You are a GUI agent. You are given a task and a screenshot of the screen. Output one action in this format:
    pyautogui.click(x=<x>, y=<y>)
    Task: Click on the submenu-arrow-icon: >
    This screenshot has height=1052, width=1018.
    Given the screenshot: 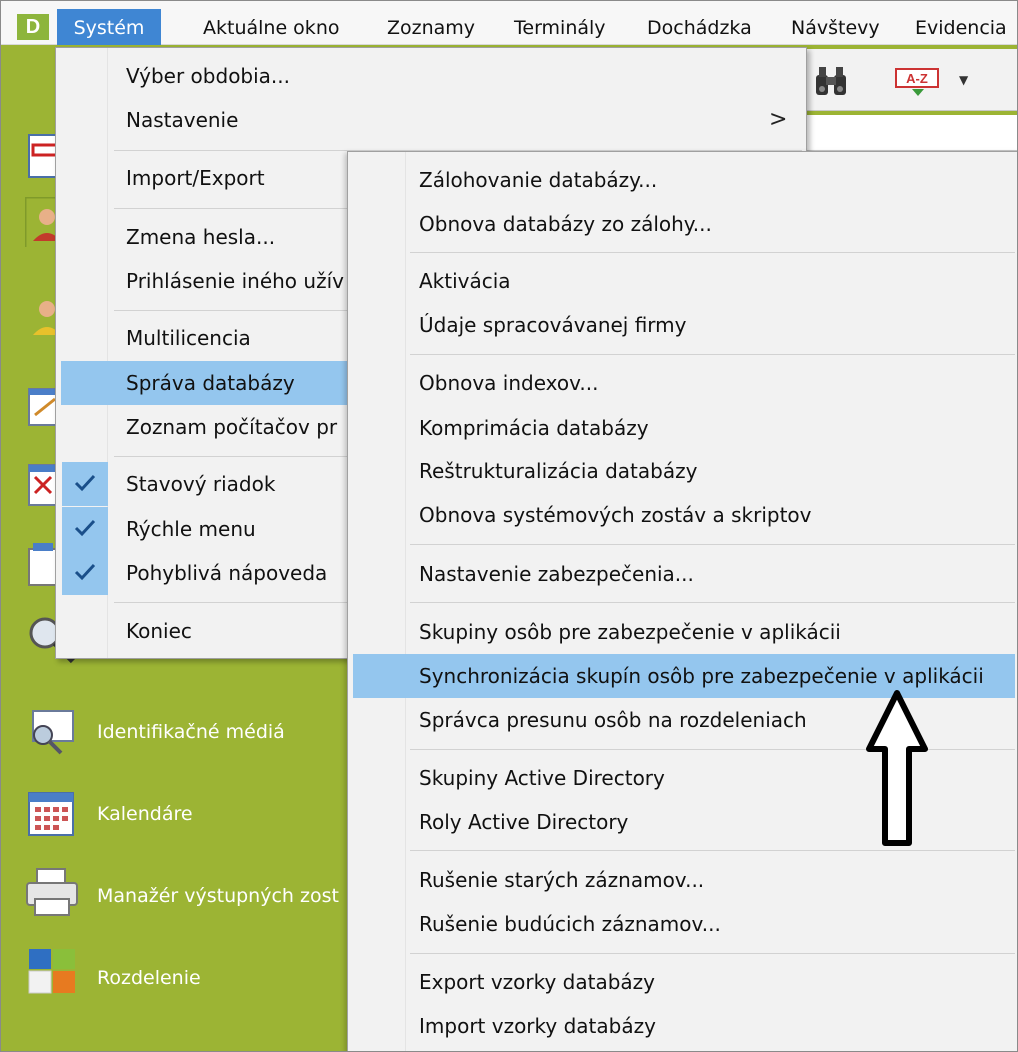 What is the action you would take?
    pyautogui.click(x=778, y=119)
    